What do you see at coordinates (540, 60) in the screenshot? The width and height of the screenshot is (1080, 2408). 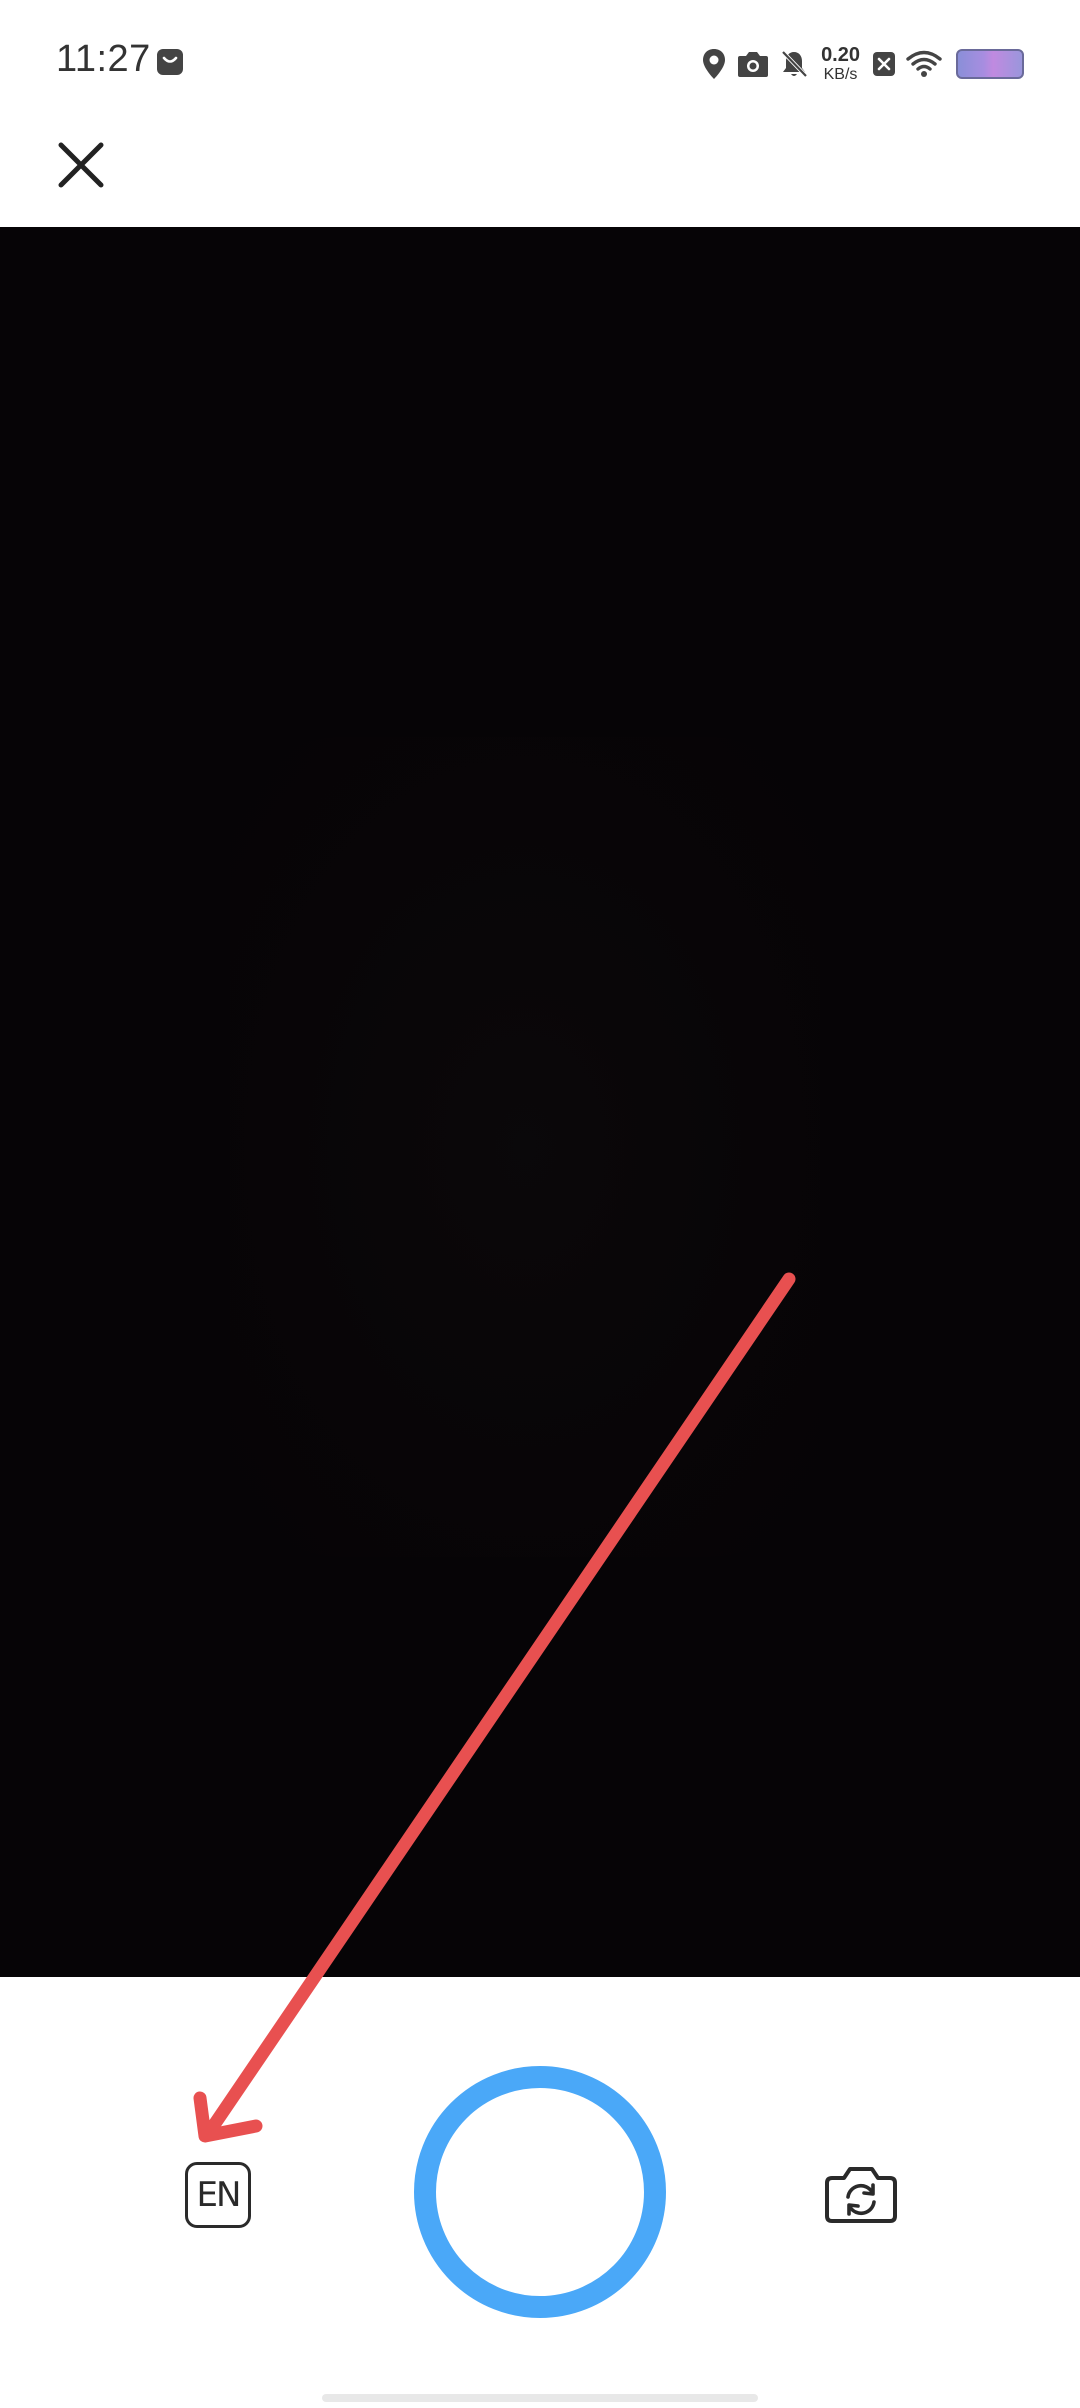 I see `status-bar: 11:27 0.20 KB/s` at bounding box center [540, 60].